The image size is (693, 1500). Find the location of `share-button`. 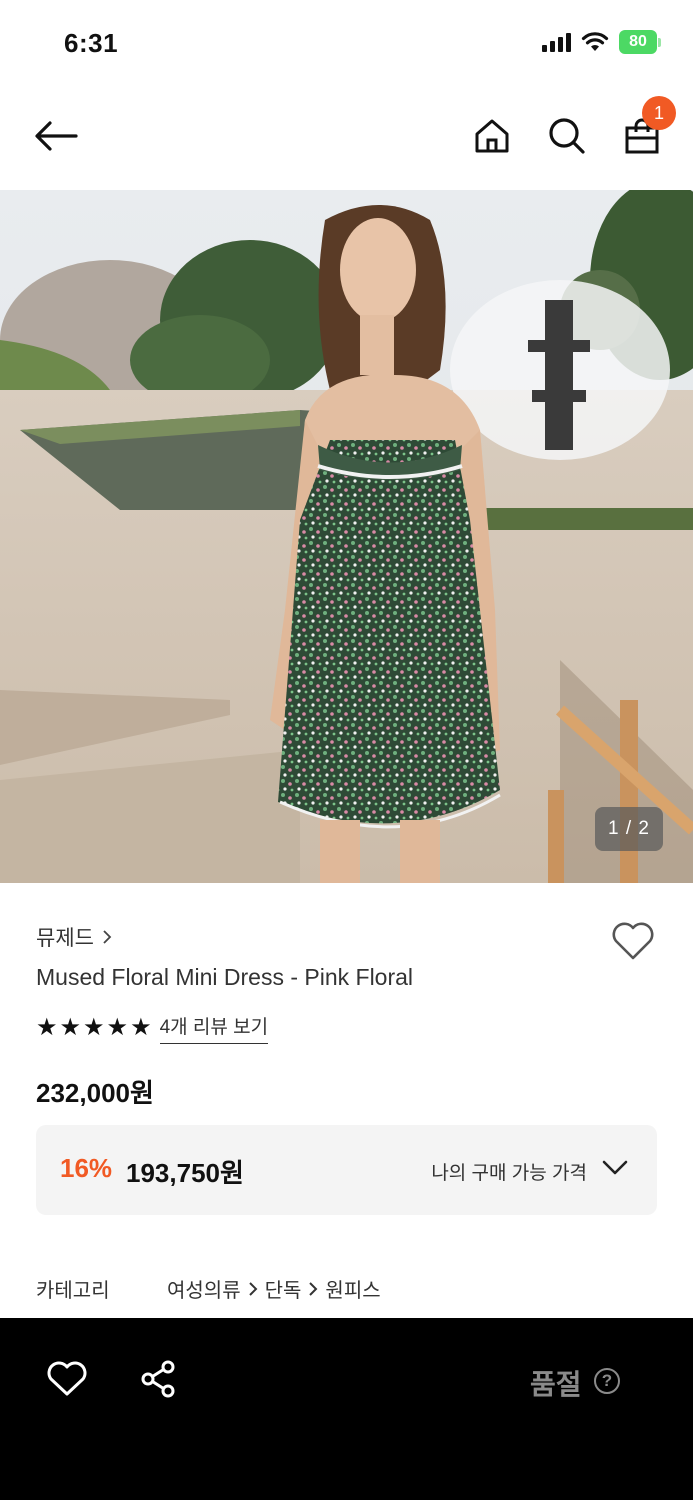

share-button is located at coordinates (159, 1379).